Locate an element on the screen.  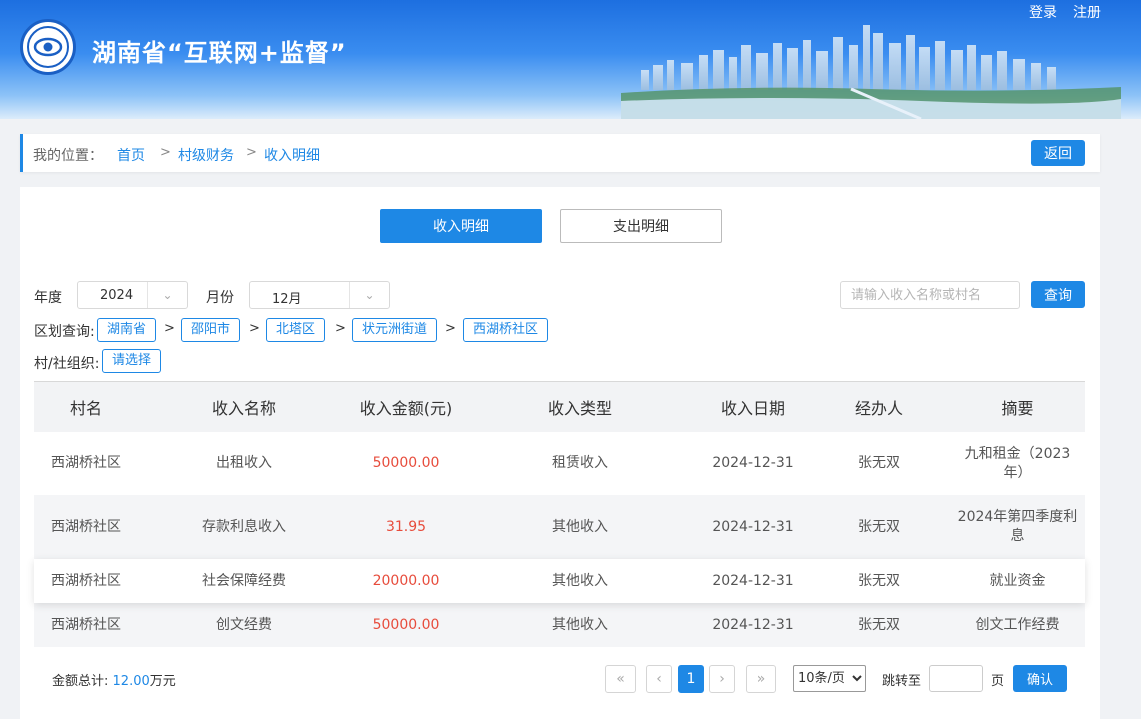
page-unit-label: 页 is located at coordinates (998, 681).